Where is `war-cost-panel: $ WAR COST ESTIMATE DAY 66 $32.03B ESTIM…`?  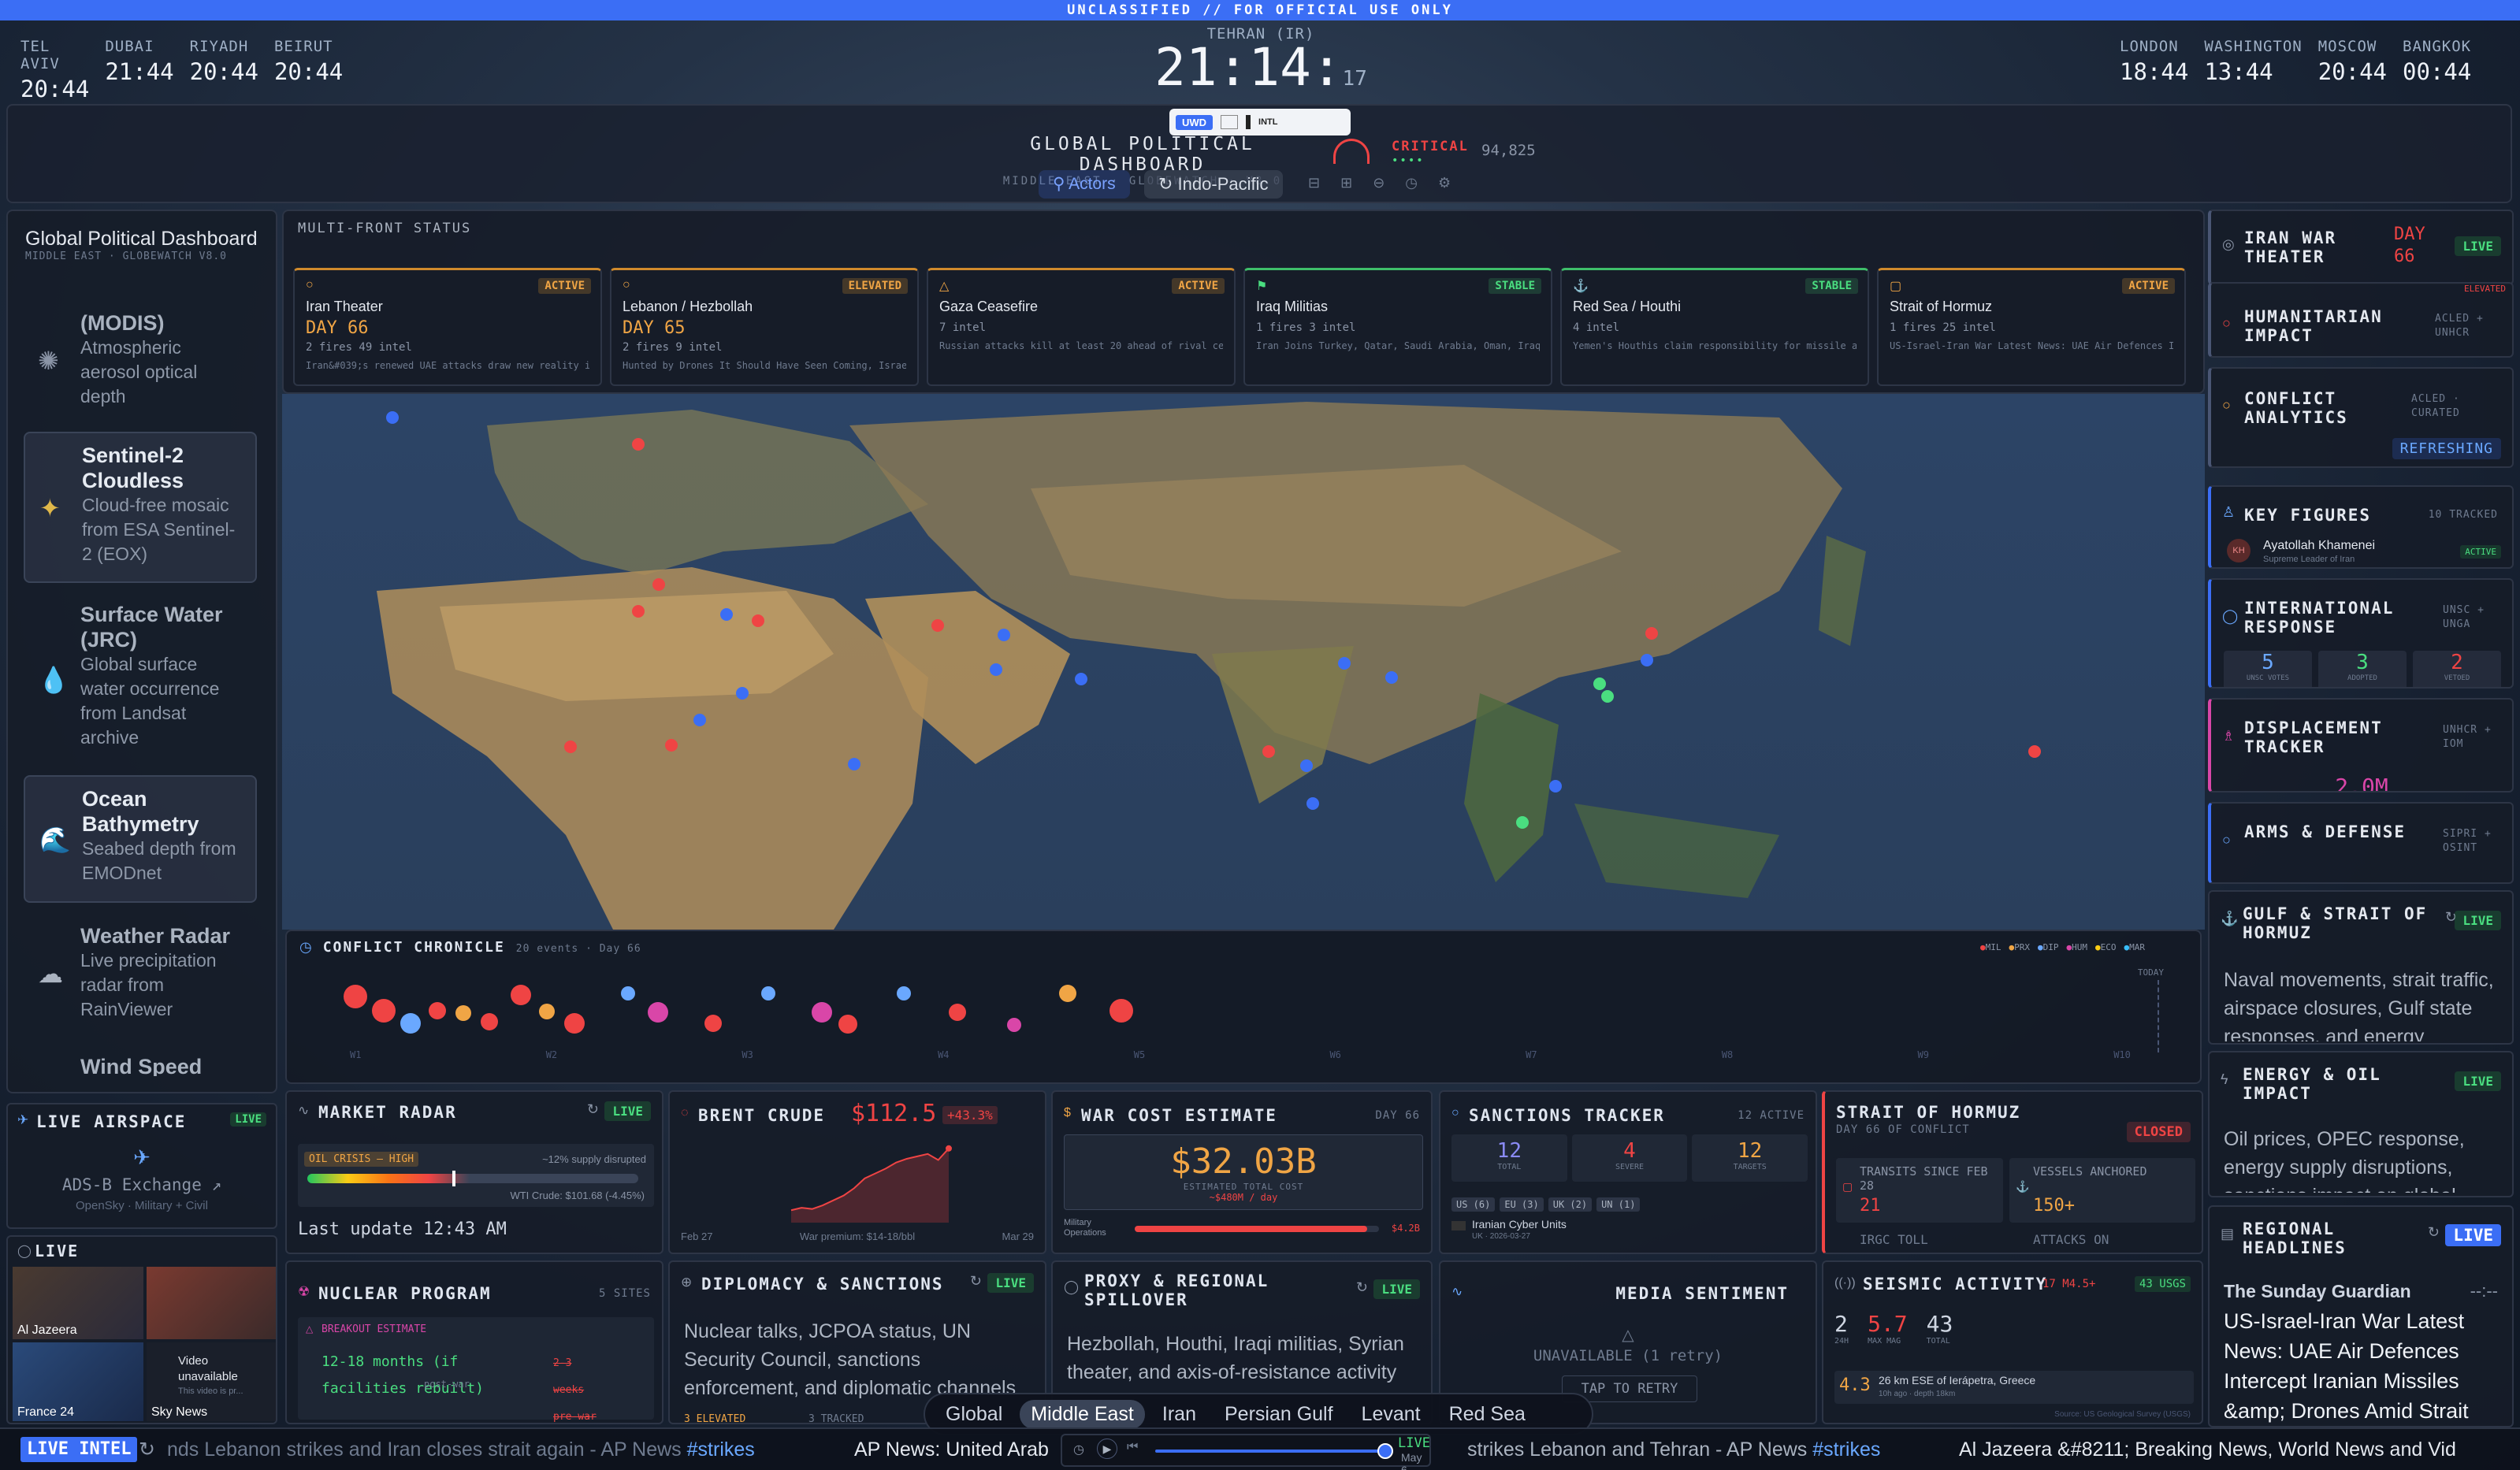 war-cost-panel: $ WAR COST ESTIMATE DAY 66 $32.03B ESTIM… is located at coordinates (1242, 1172).